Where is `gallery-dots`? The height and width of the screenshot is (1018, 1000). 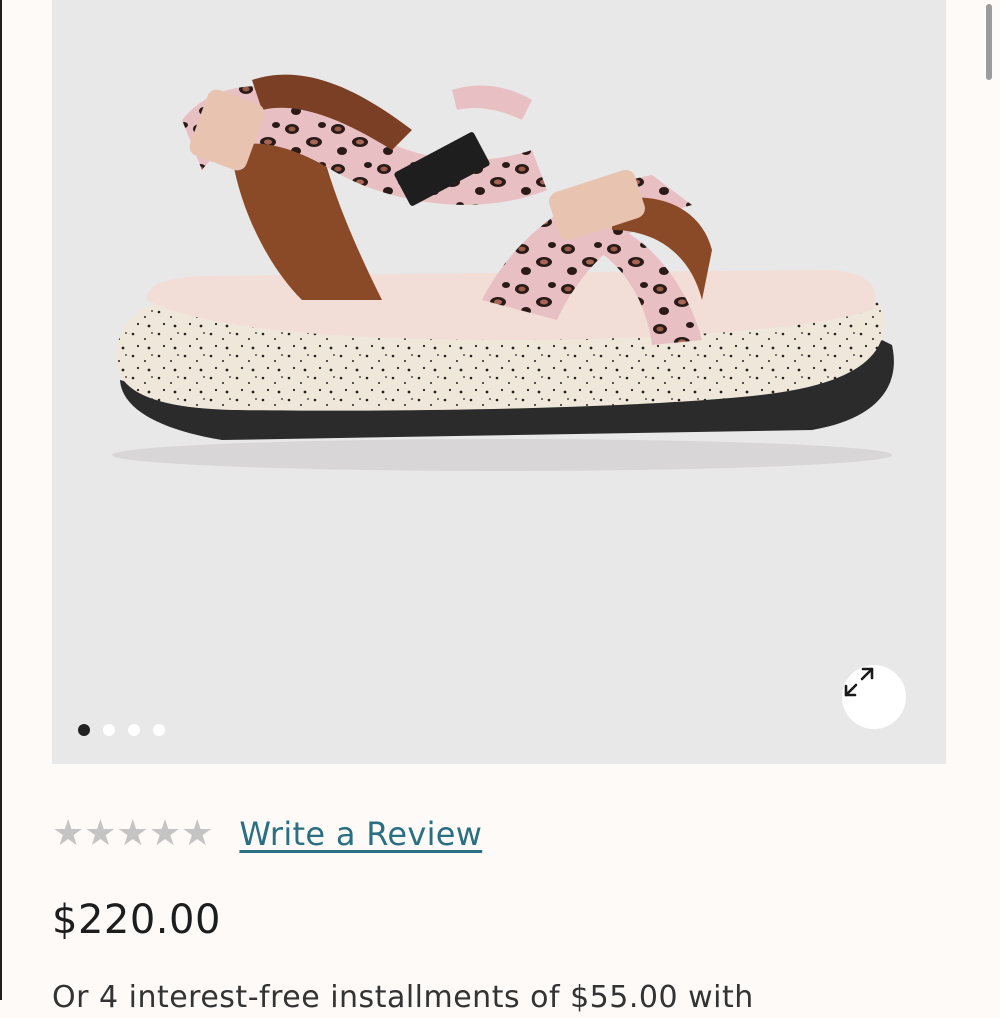
gallery-dots is located at coordinates (121, 730).